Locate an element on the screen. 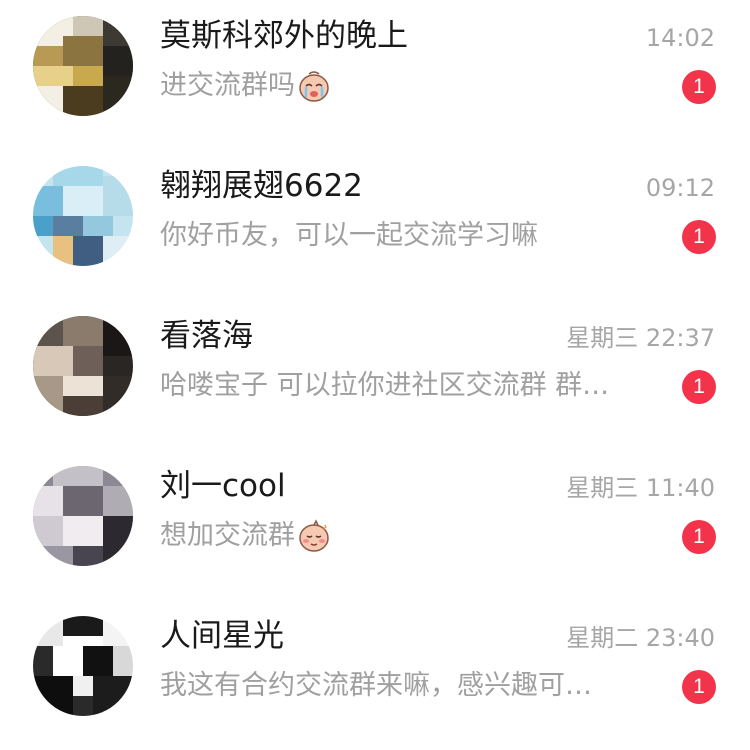 This screenshot has width=750, height=750. contact-name: 翱翔展翅6622 is located at coordinates (261, 186).